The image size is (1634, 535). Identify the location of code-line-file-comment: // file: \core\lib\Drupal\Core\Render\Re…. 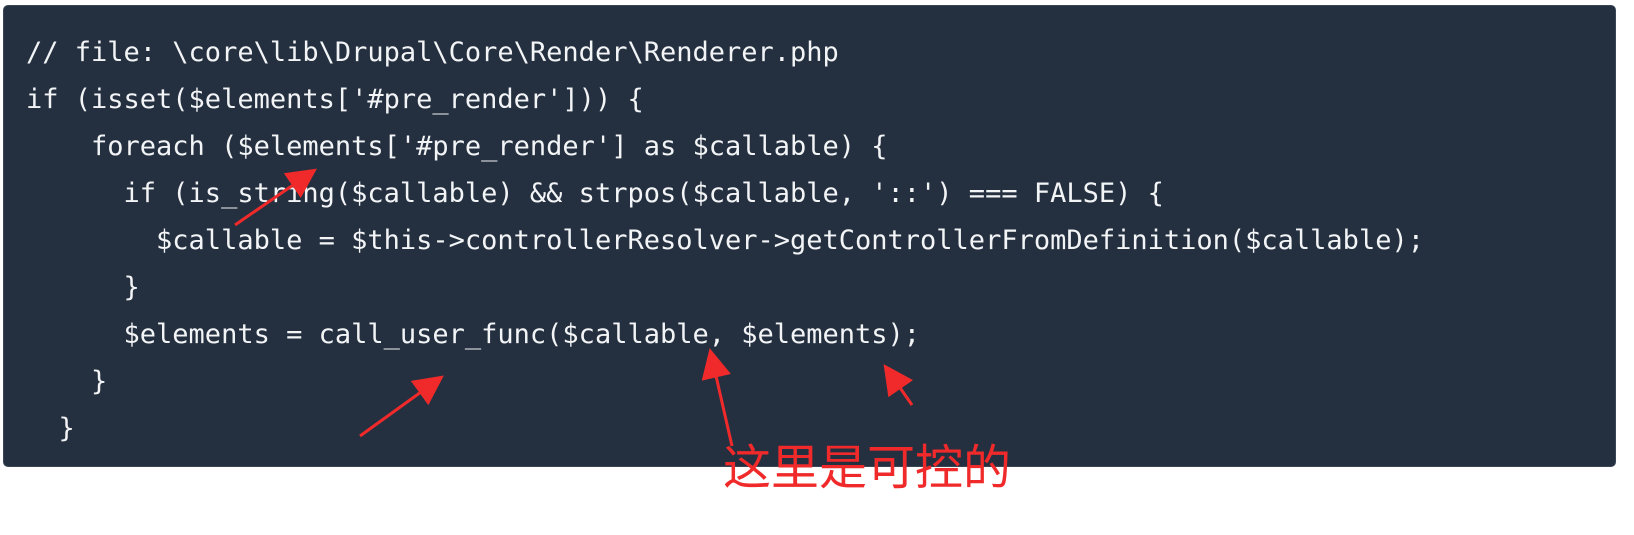
(432, 52).